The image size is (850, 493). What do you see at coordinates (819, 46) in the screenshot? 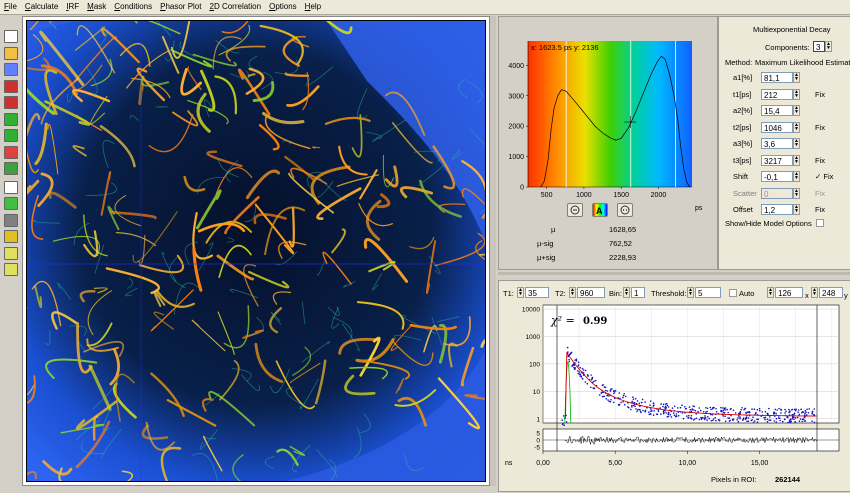
I see `components-select: 3` at bounding box center [819, 46].